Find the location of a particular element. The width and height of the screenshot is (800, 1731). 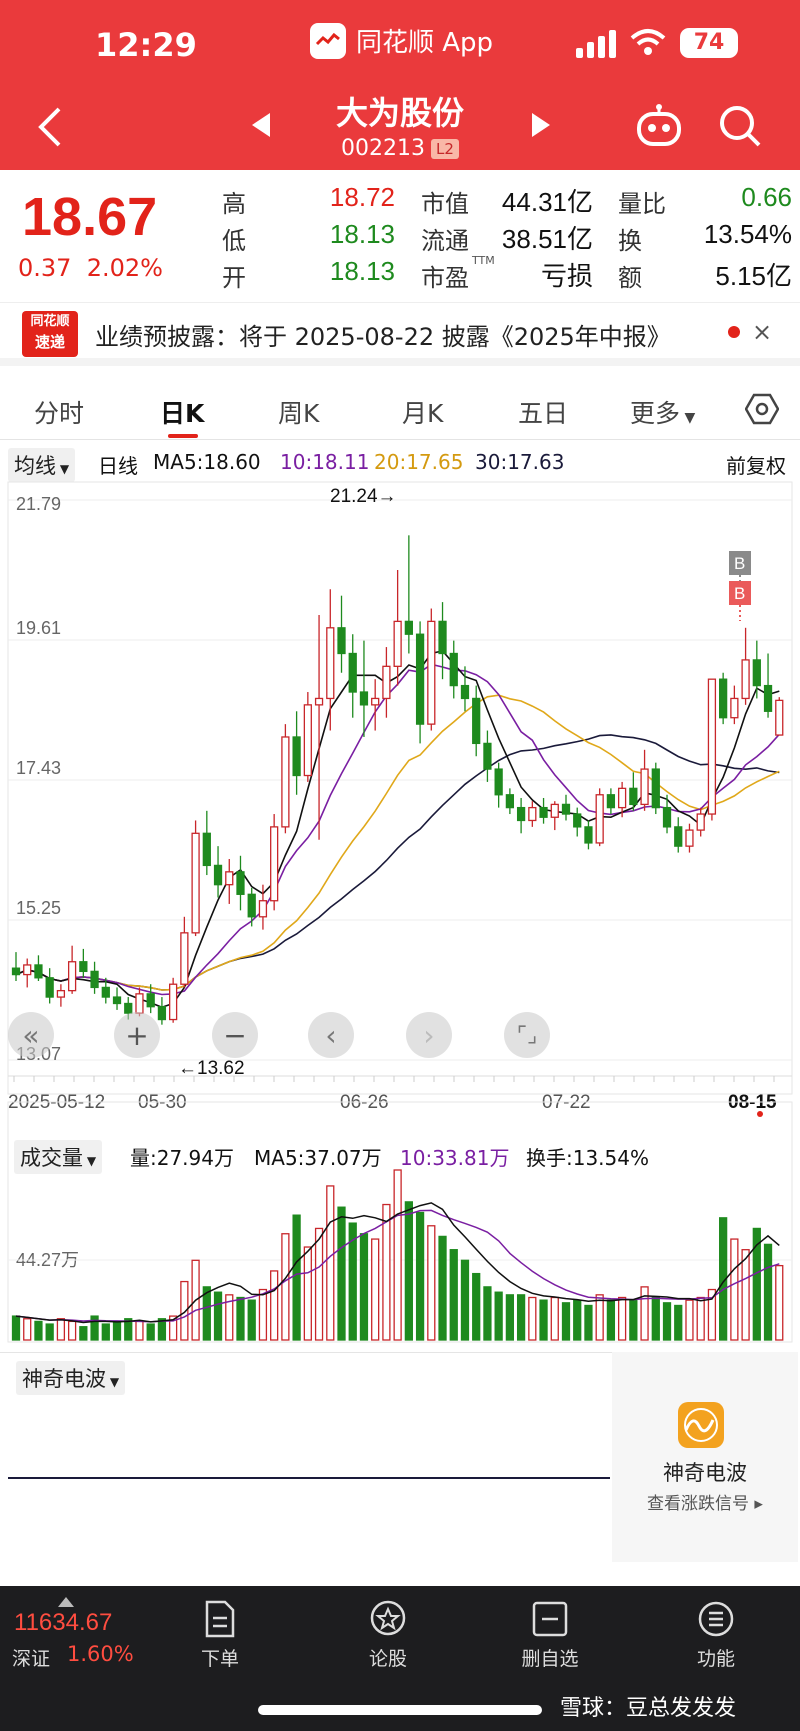

tab-five-day: 五日 is located at coordinates (543, 412).